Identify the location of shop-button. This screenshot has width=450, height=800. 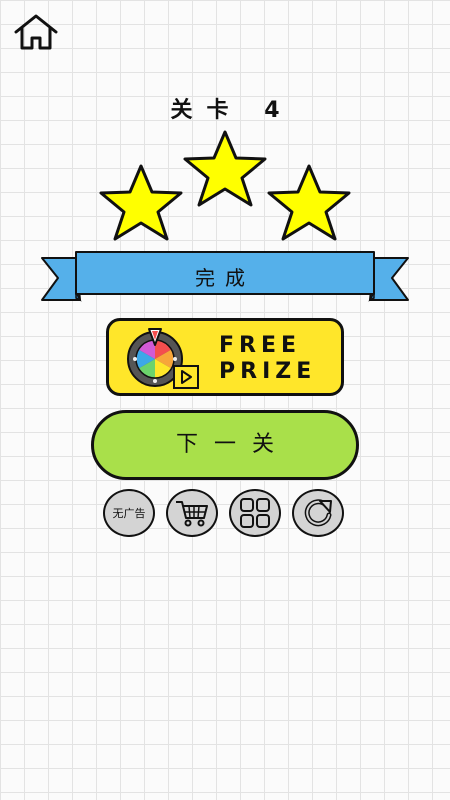
(192, 513).